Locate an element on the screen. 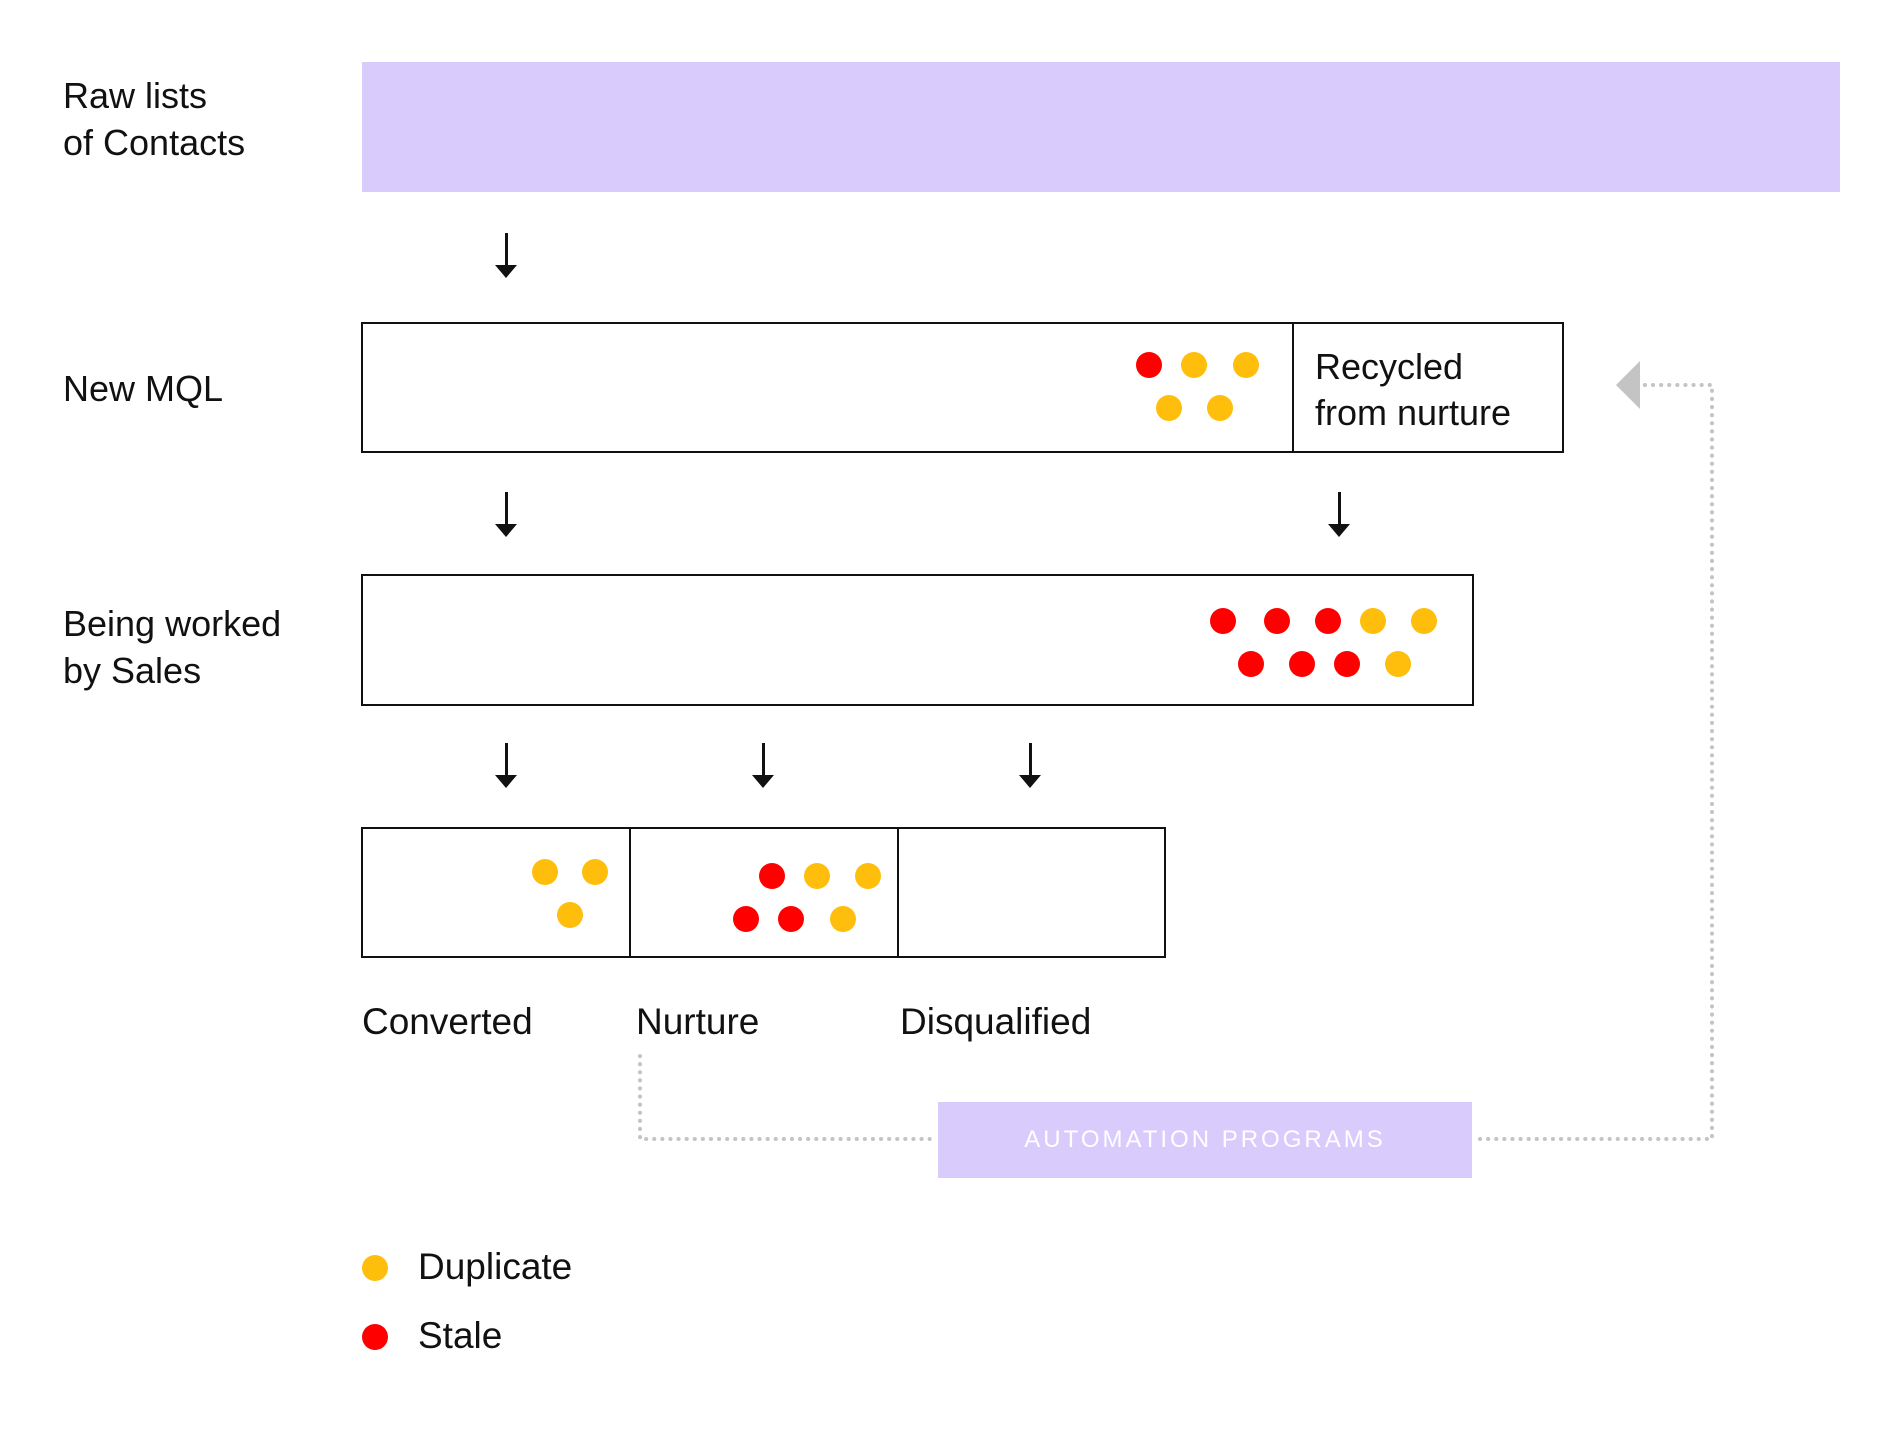 This screenshot has width=1884, height=1430. automation-programs-label: AUTOMATION PROGRAMS is located at coordinates (1205, 1139).